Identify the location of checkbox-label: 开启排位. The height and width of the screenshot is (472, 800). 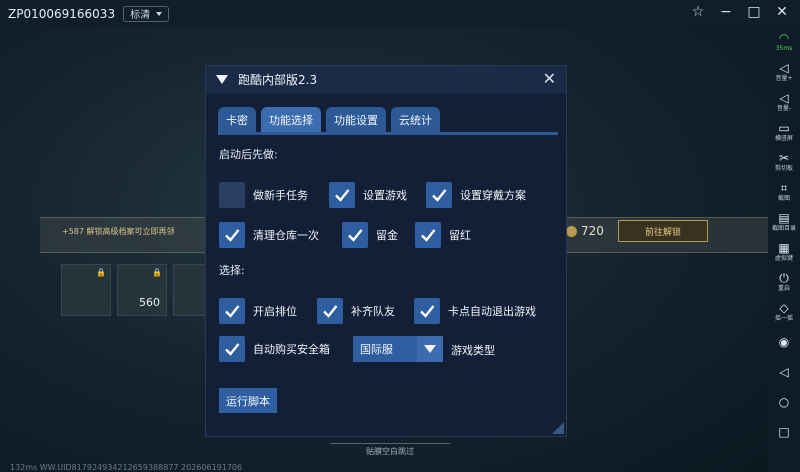
(275, 311).